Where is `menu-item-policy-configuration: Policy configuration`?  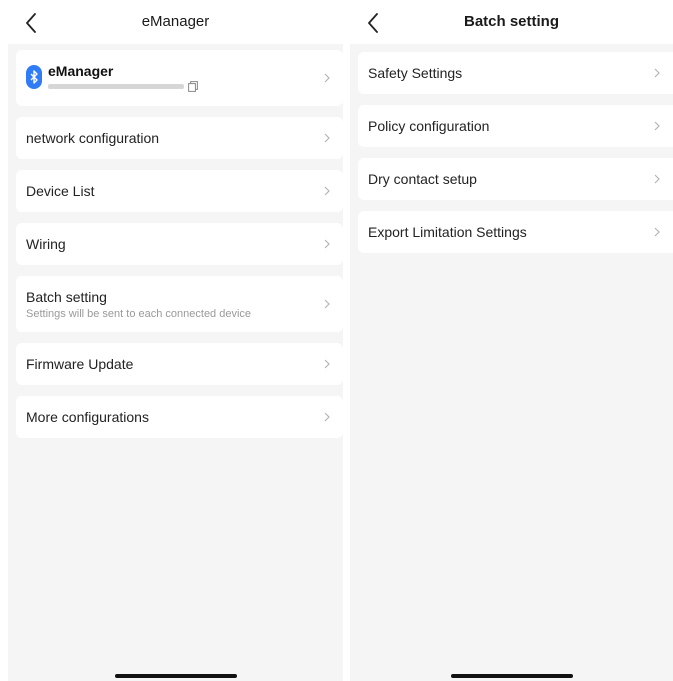 menu-item-policy-configuration: Policy configuration is located at coordinates (515, 126).